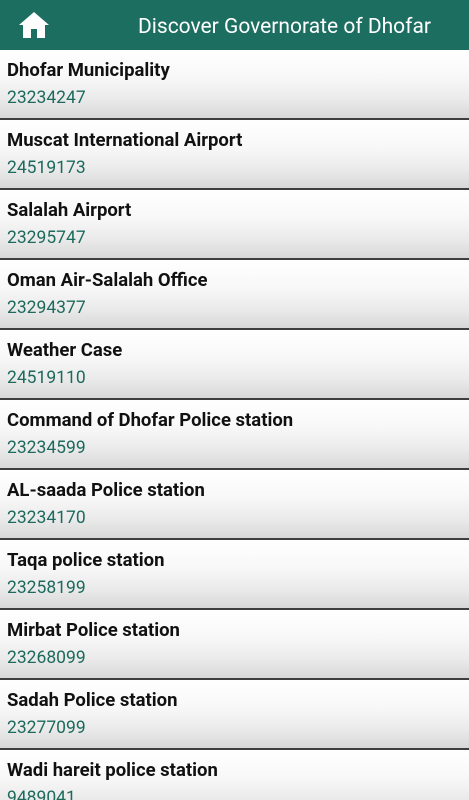 This screenshot has width=469, height=800. I want to click on list-item: Command of Dhofar Police station 23234599, so click(234, 435).